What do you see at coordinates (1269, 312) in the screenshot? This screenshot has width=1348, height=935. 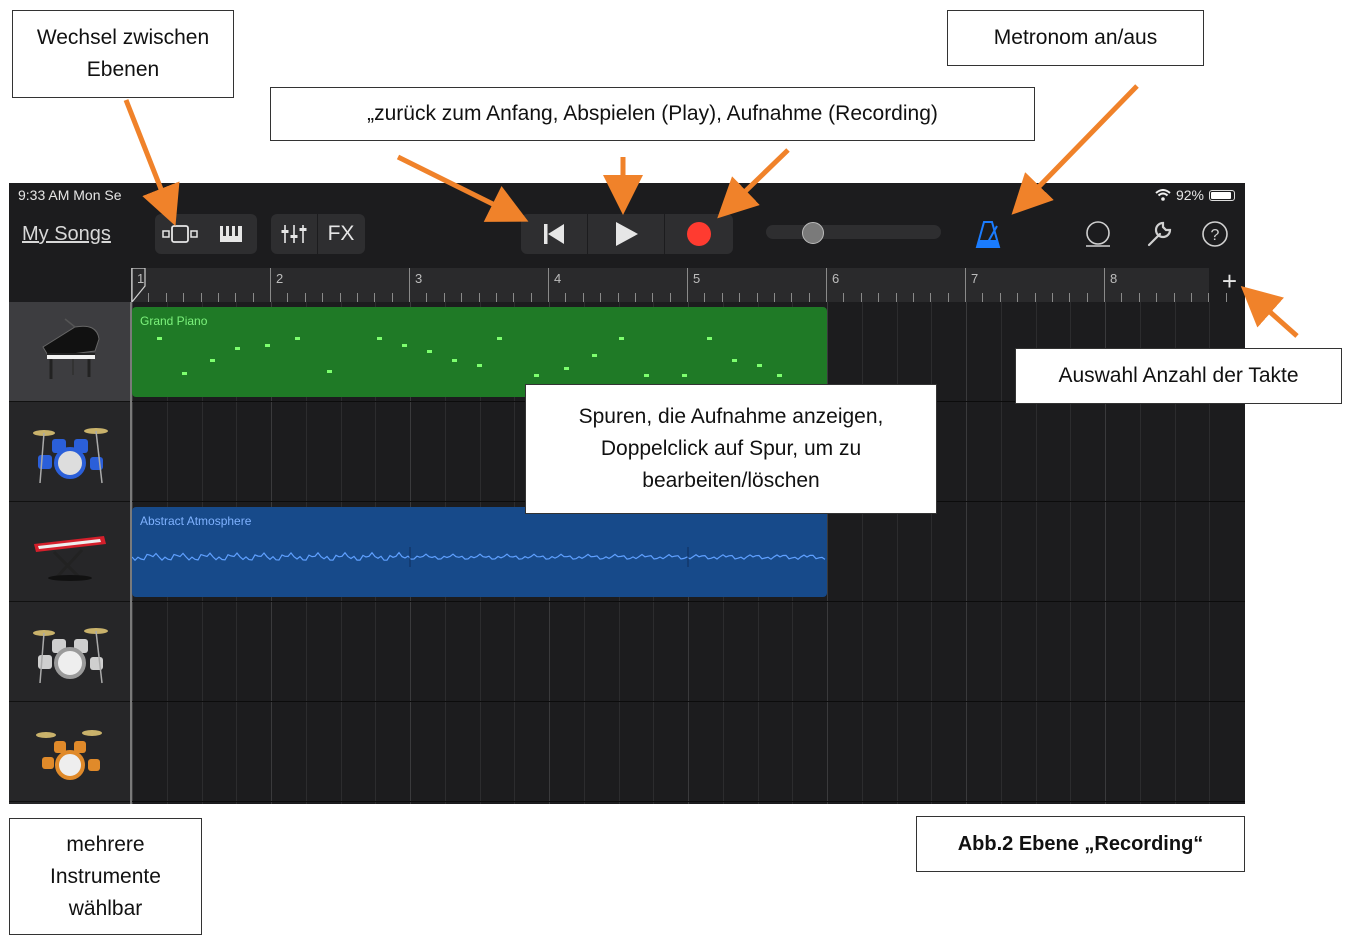 I see `arrow-to-add-bars` at bounding box center [1269, 312].